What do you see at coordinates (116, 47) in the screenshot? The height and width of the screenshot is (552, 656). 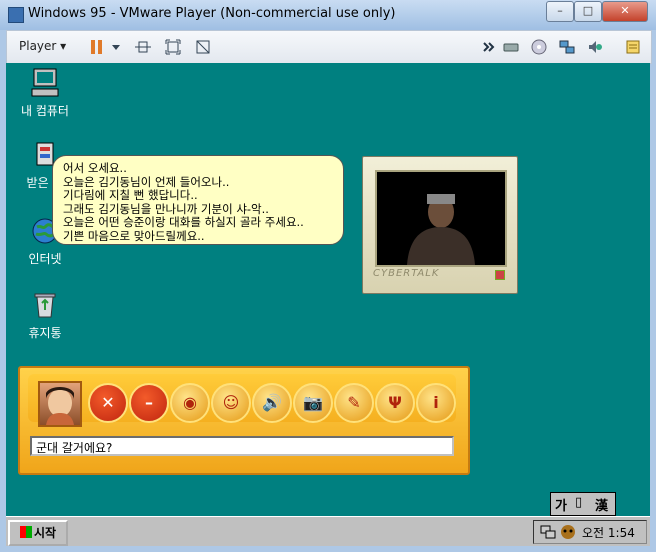 I see `pause-dropdown-icon` at bounding box center [116, 47].